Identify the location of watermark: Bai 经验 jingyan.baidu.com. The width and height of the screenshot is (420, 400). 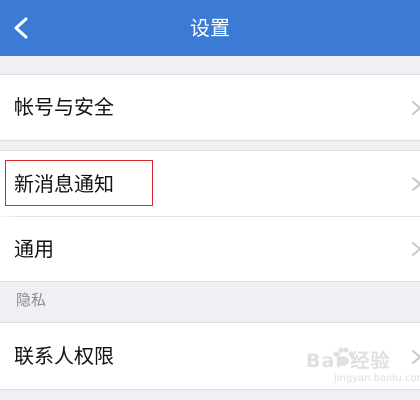
(358, 366).